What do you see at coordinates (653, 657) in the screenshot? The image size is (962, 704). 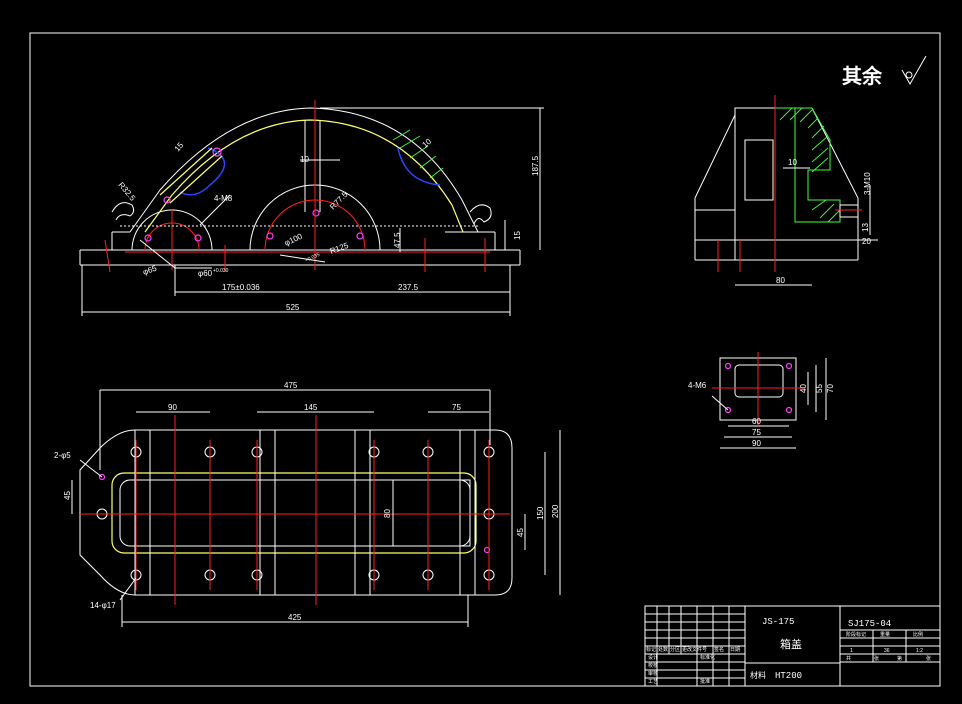 I see `row-design: 设计` at bounding box center [653, 657].